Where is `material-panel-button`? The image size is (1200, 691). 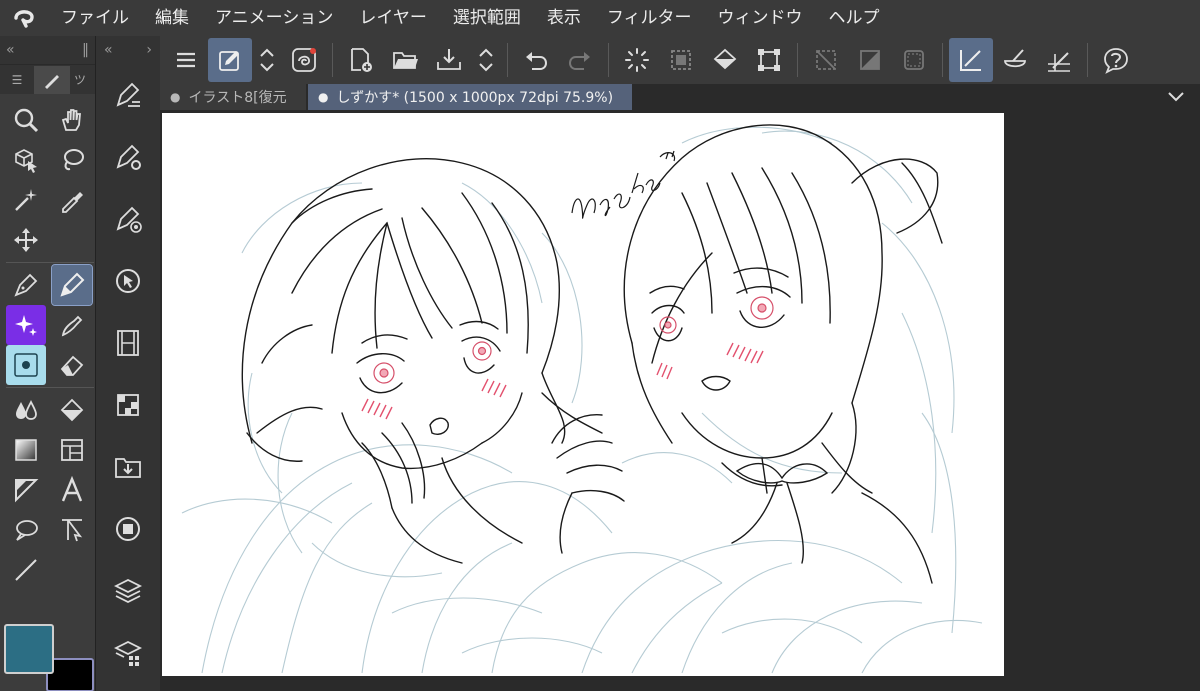
material-panel-button is located at coordinates (128, 405).